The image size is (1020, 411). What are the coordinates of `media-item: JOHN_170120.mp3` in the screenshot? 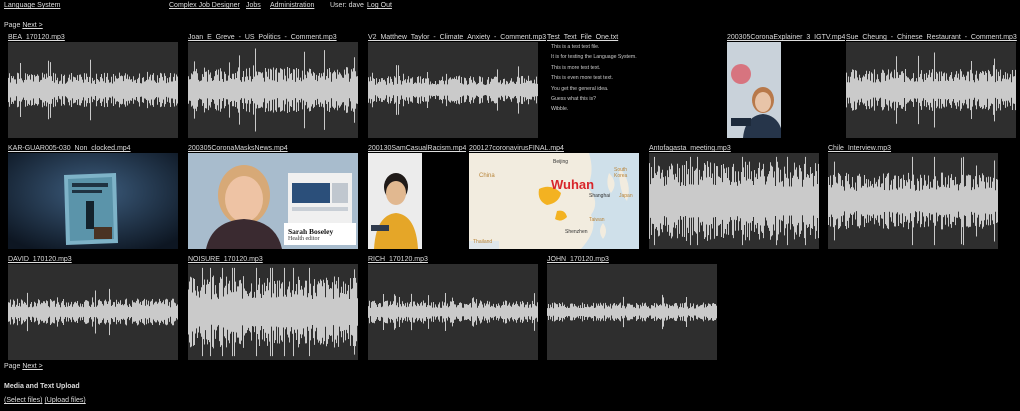 It's located at (632, 307).